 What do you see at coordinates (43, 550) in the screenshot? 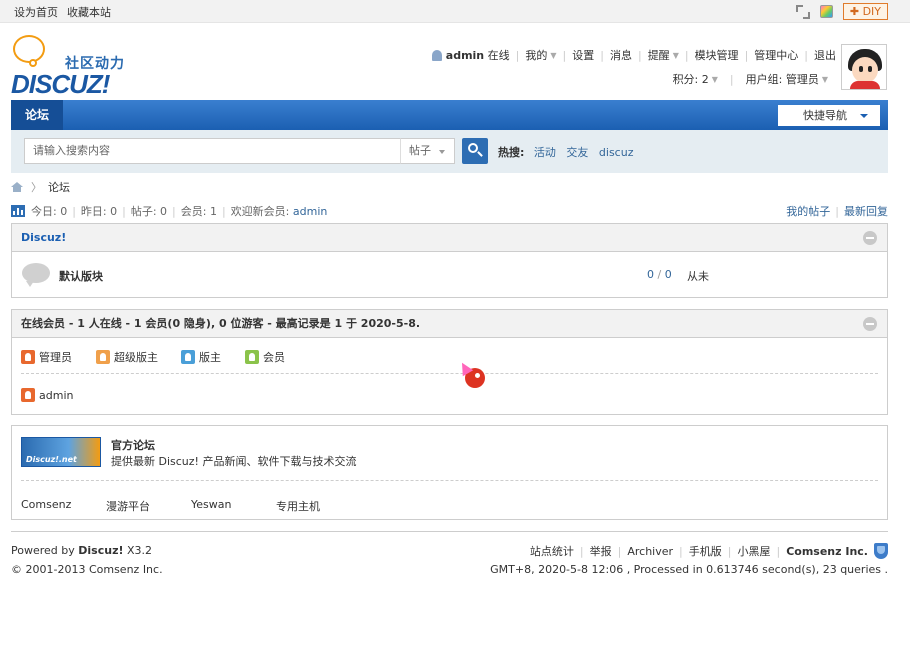
I see `powered-prefix: Powered by` at bounding box center [43, 550].